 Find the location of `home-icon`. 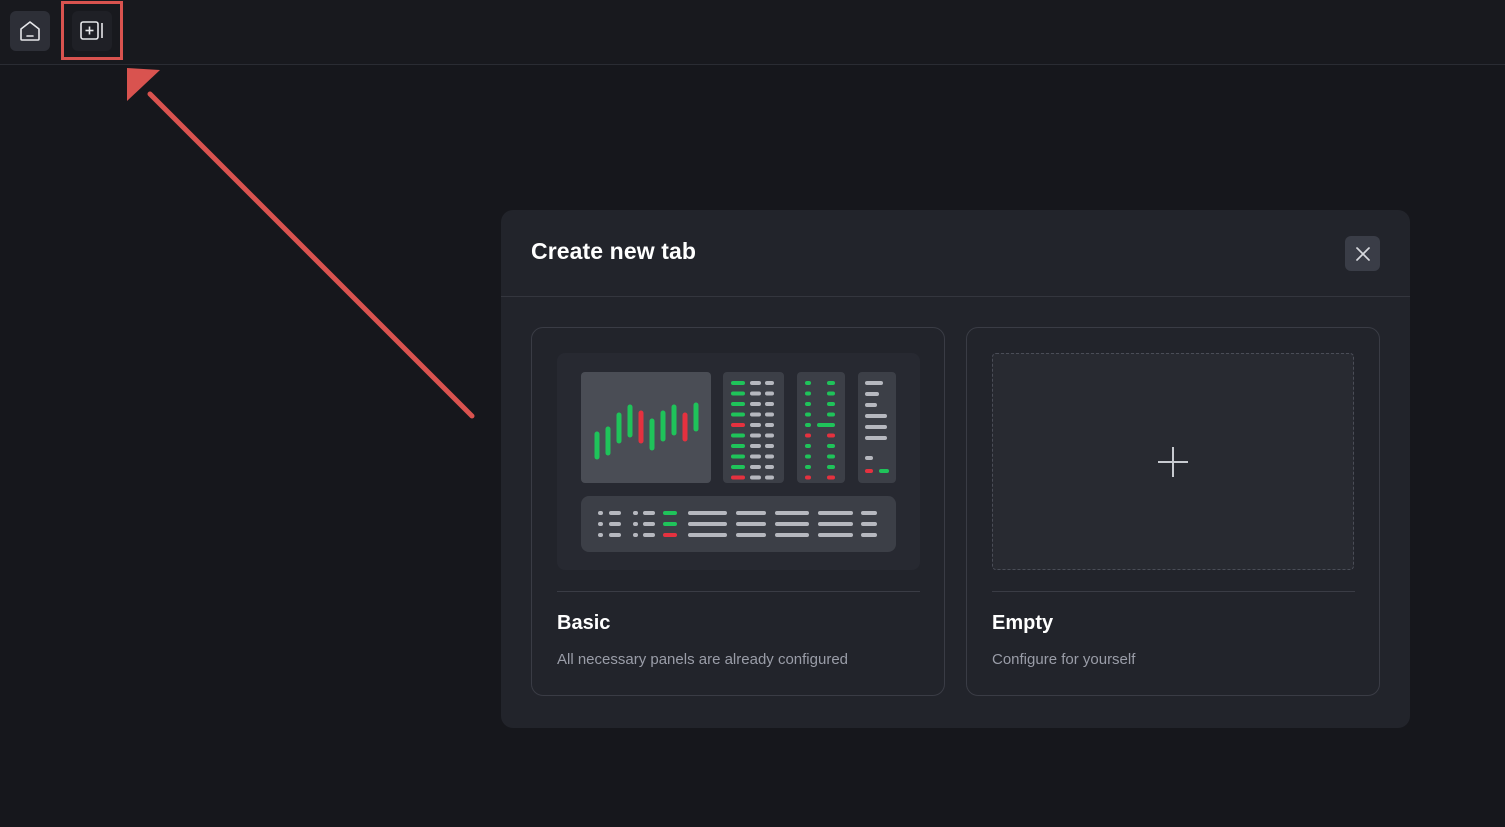

home-icon is located at coordinates (30, 31).